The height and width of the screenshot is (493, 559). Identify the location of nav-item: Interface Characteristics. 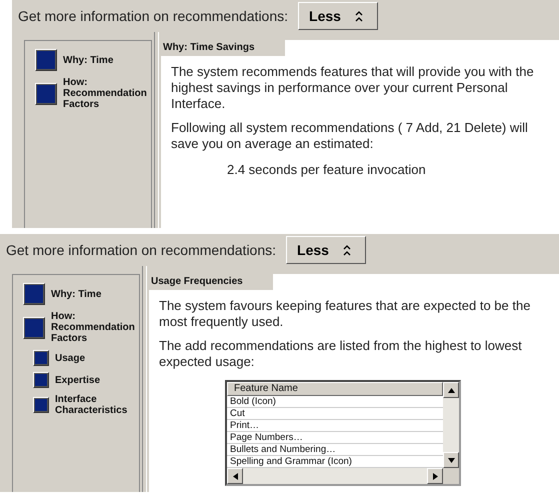
(86, 405).